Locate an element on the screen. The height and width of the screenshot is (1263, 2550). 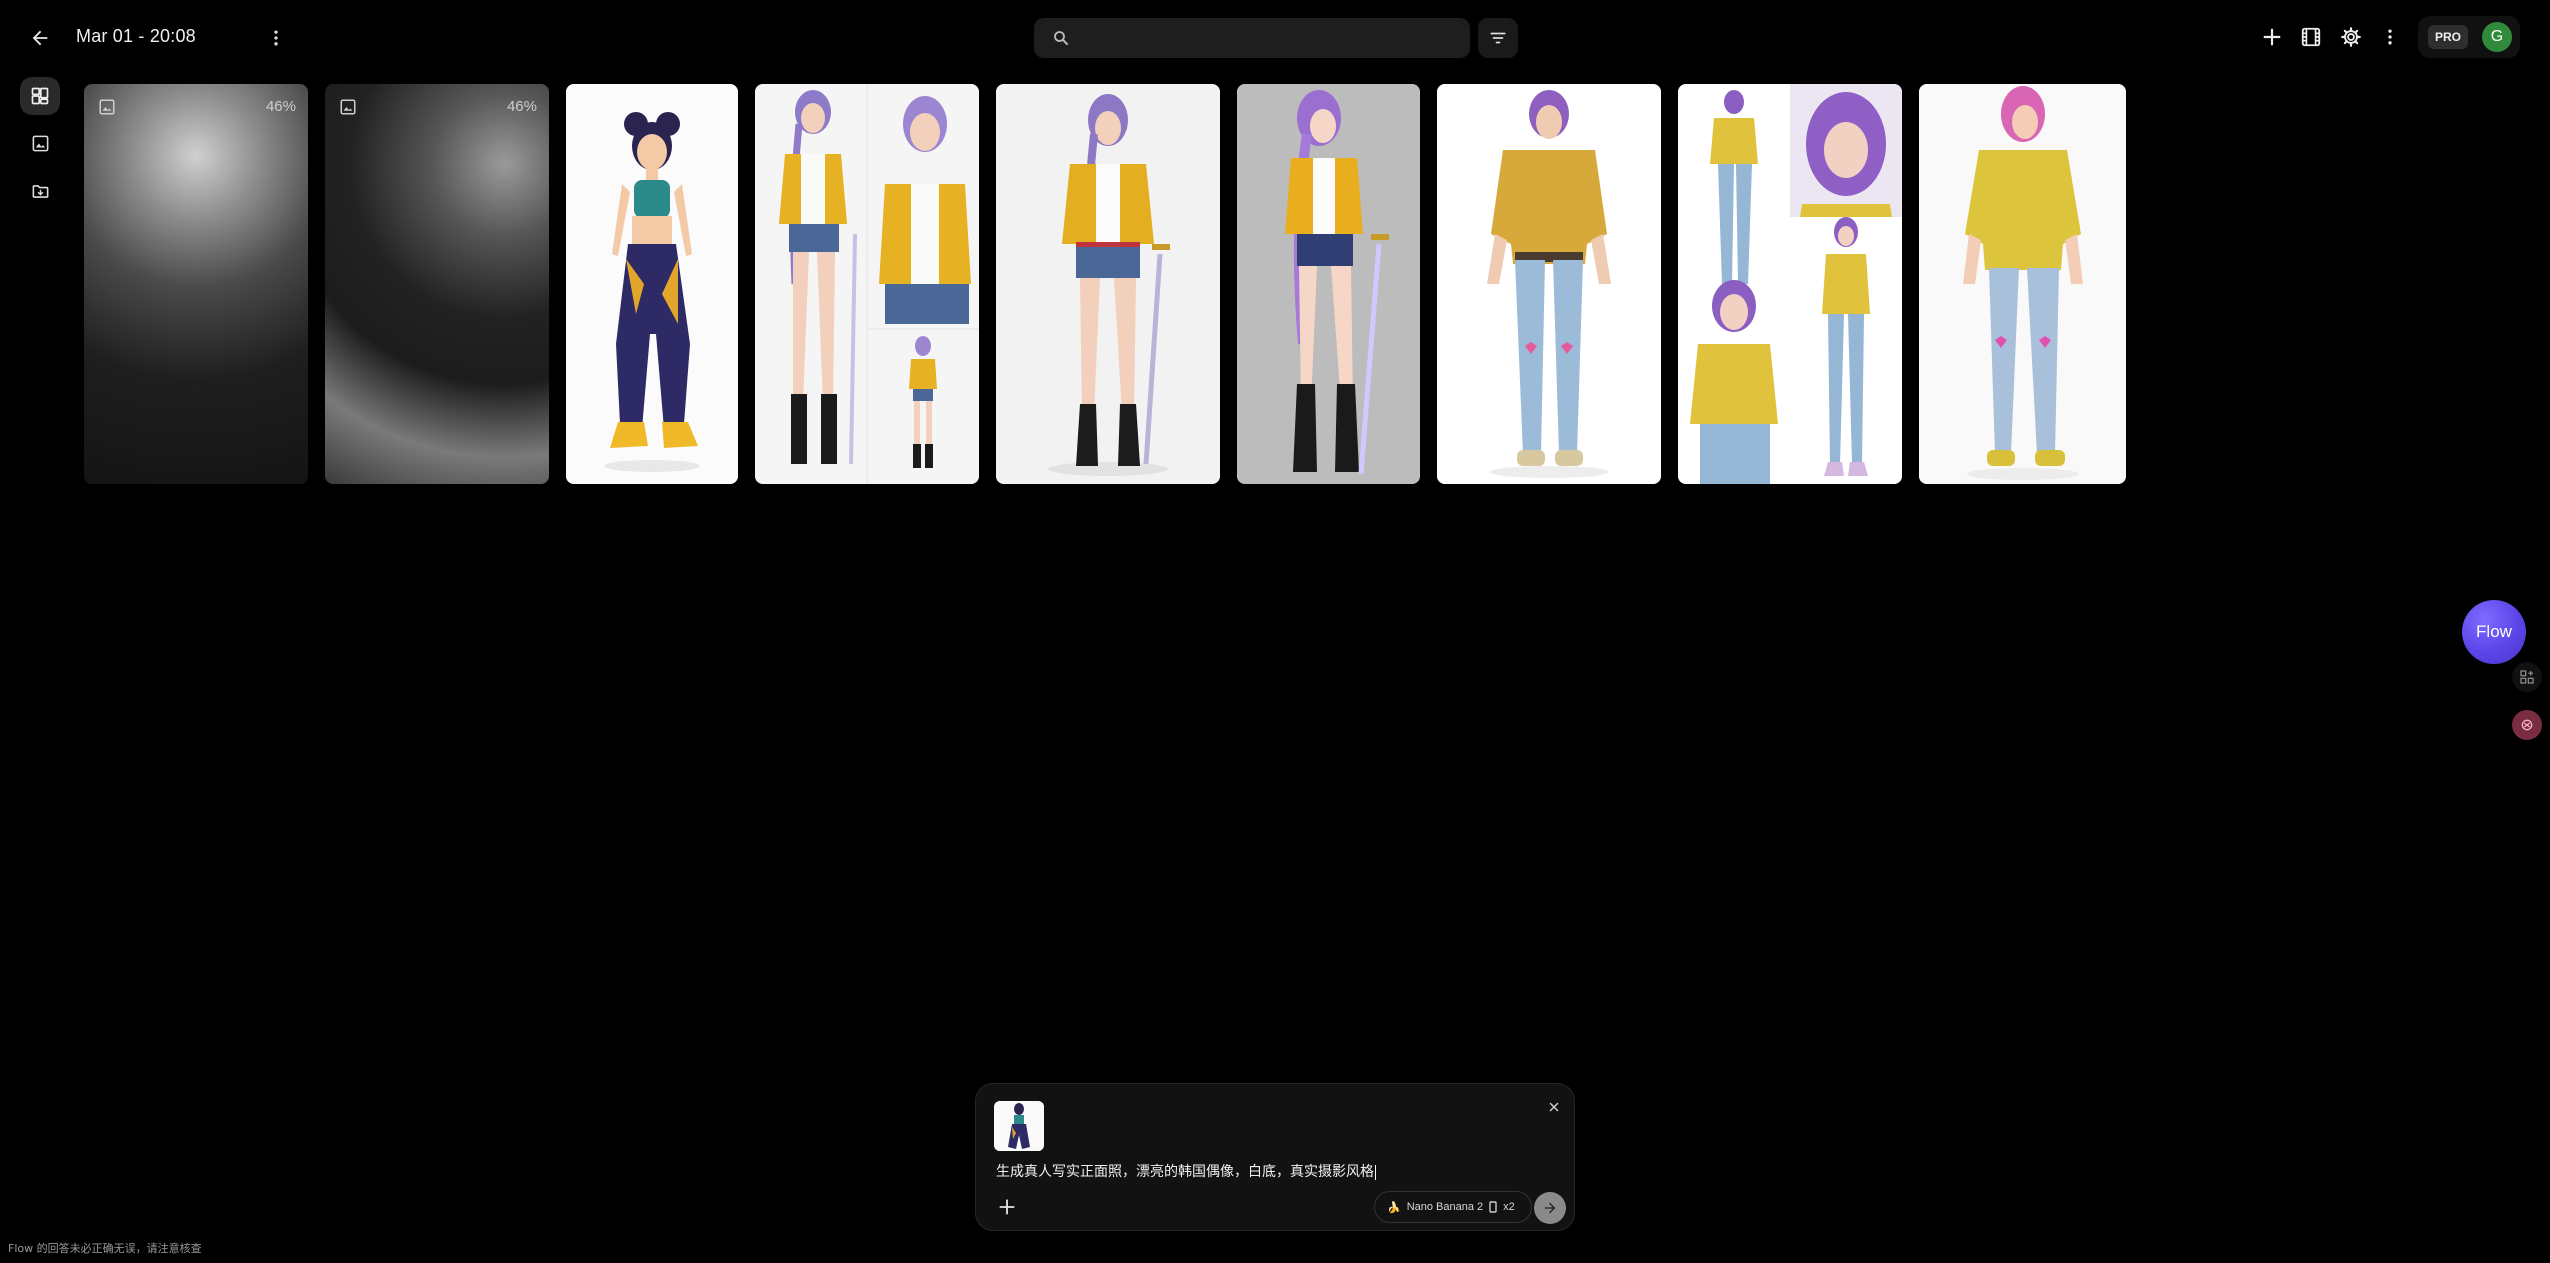
idol-sword-image is located at coordinates (1108, 284).